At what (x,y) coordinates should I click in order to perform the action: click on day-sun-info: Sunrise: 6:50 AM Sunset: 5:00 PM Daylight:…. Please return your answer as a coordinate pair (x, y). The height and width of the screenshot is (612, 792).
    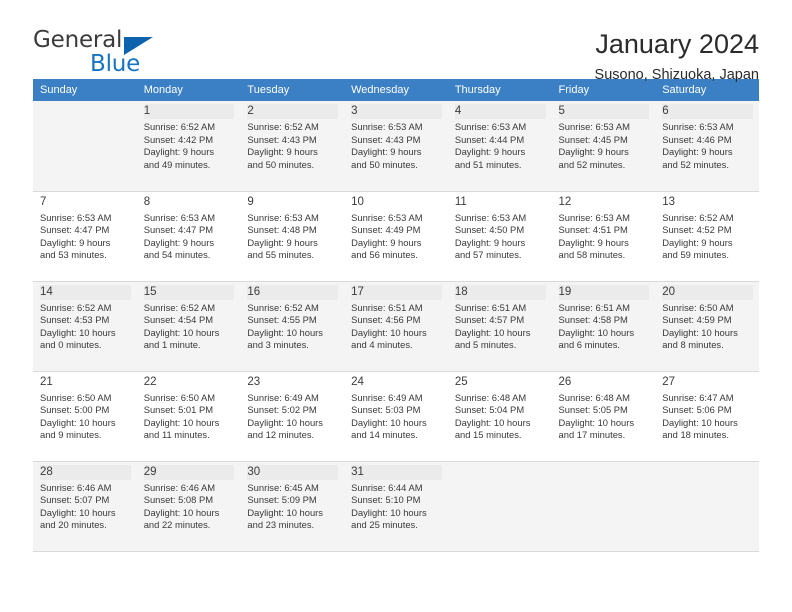
    Looking at the image, I should click on (85, 417).